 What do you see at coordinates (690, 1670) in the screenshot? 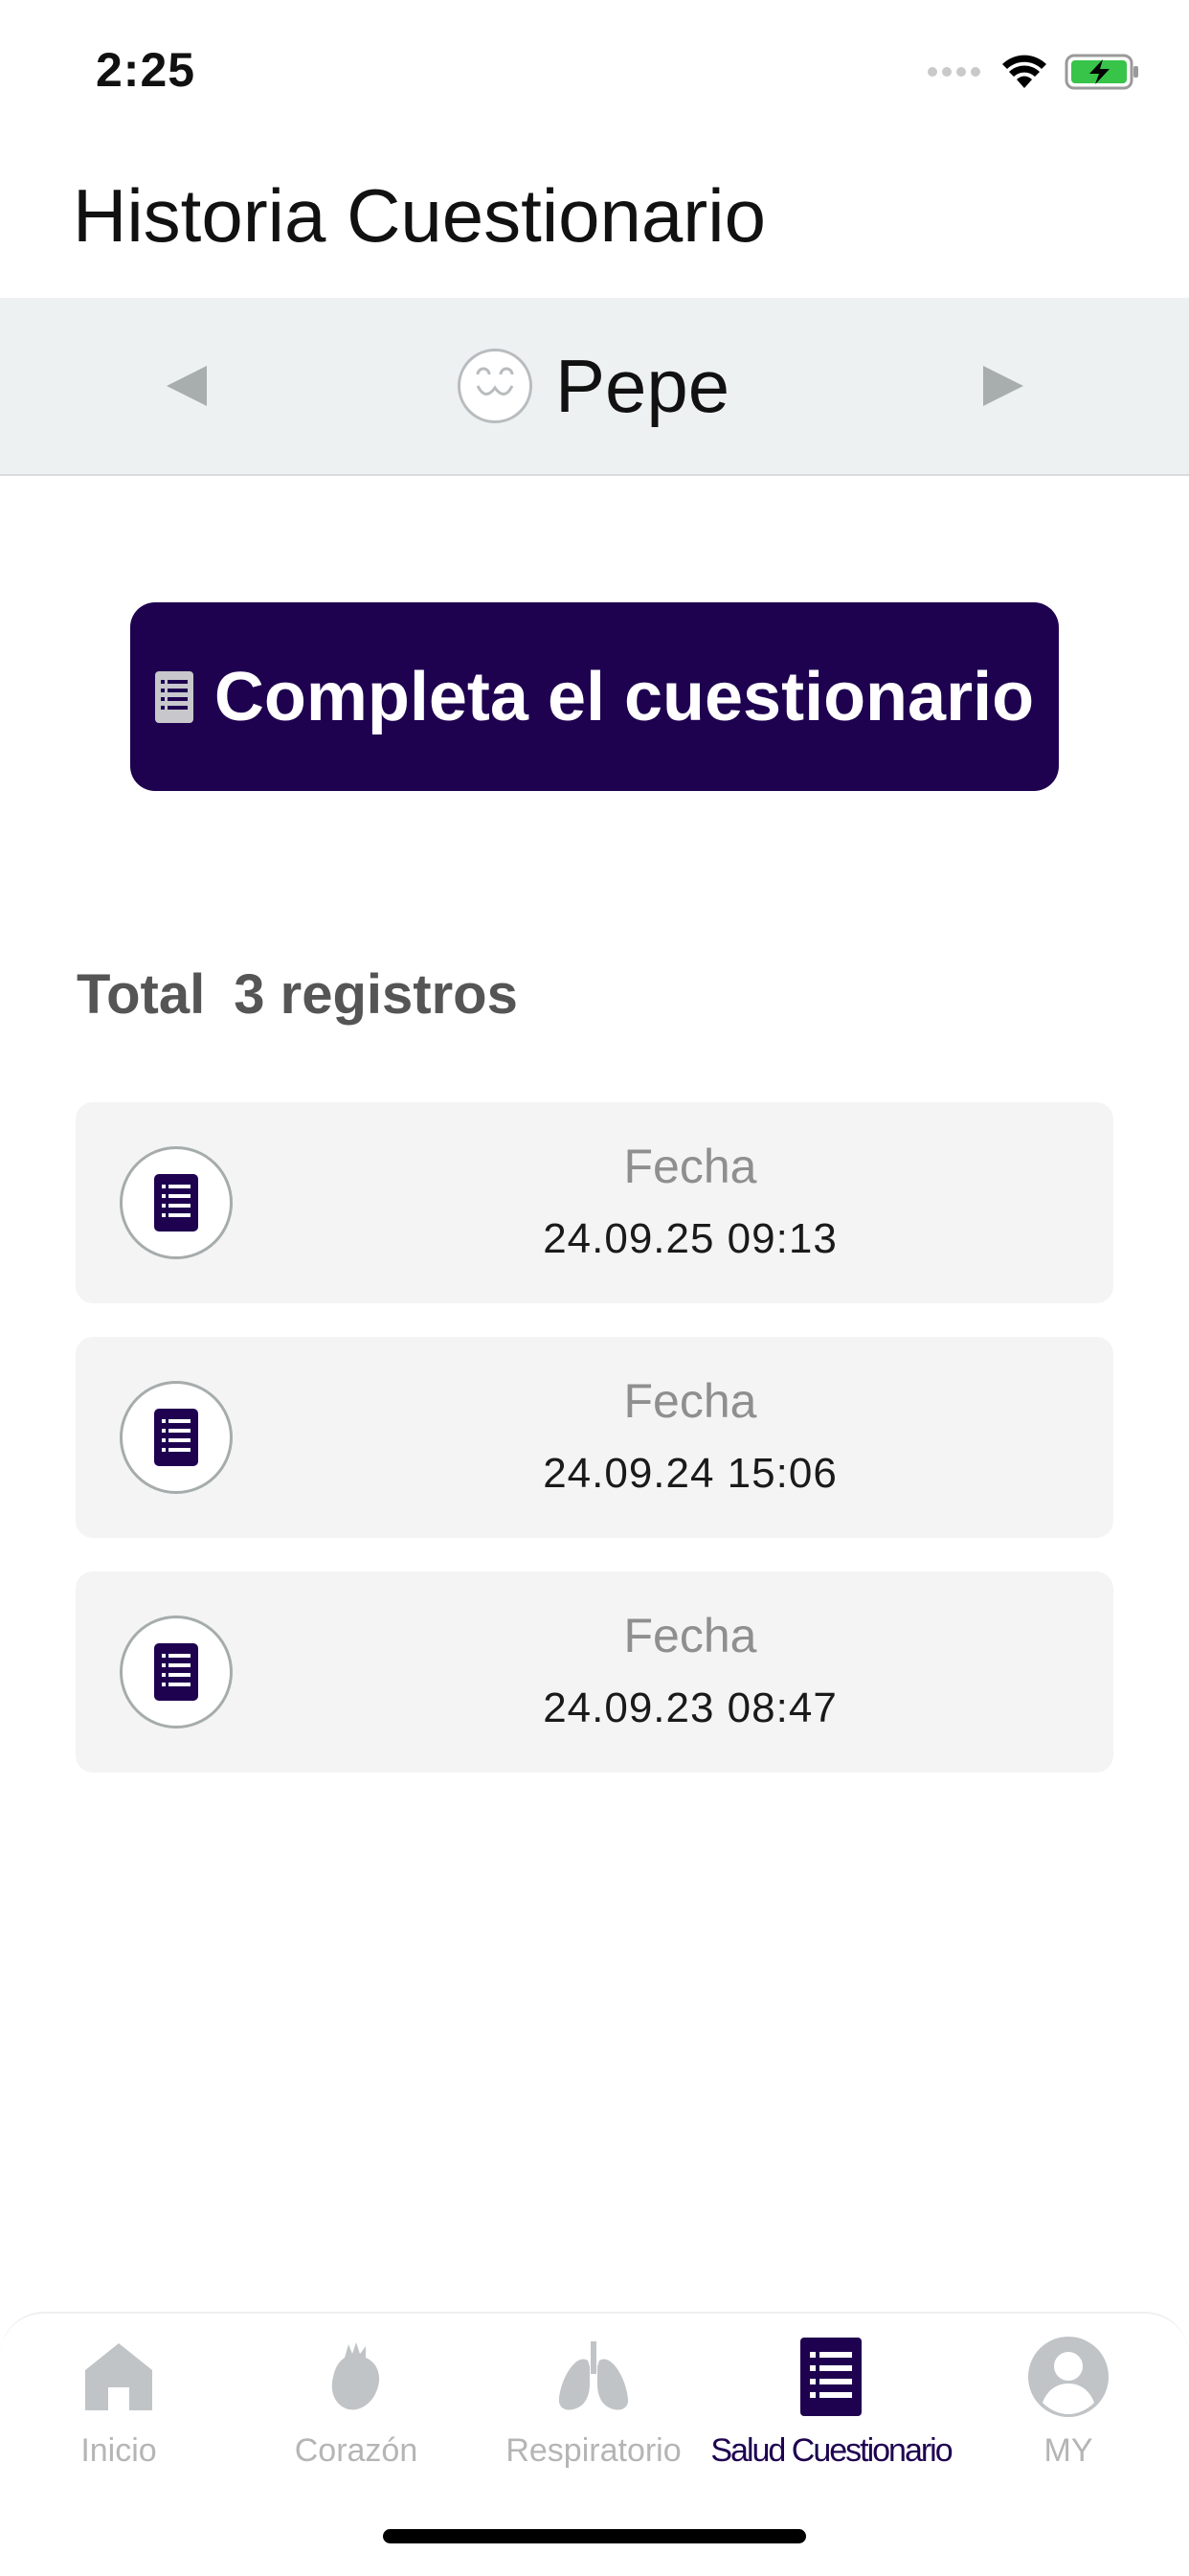
I see `record-text: Fecha 24.09.23 08:47` at bounding box center [690, 1670].